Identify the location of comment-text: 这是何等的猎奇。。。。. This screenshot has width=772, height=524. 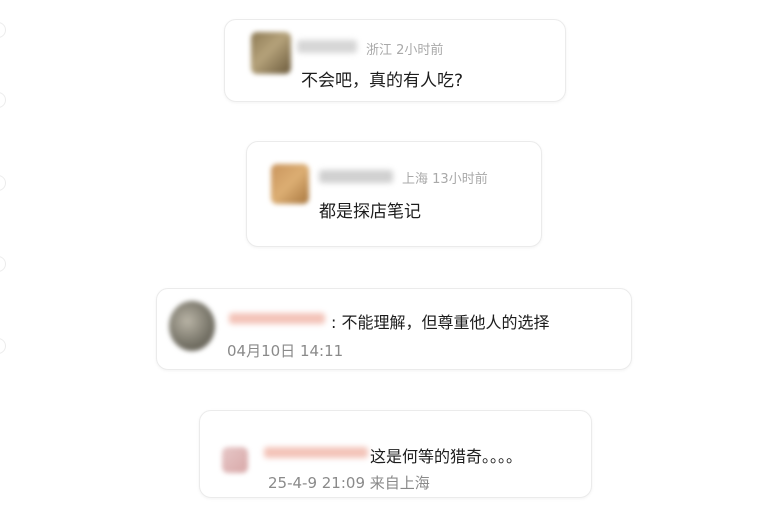
(446, 456).